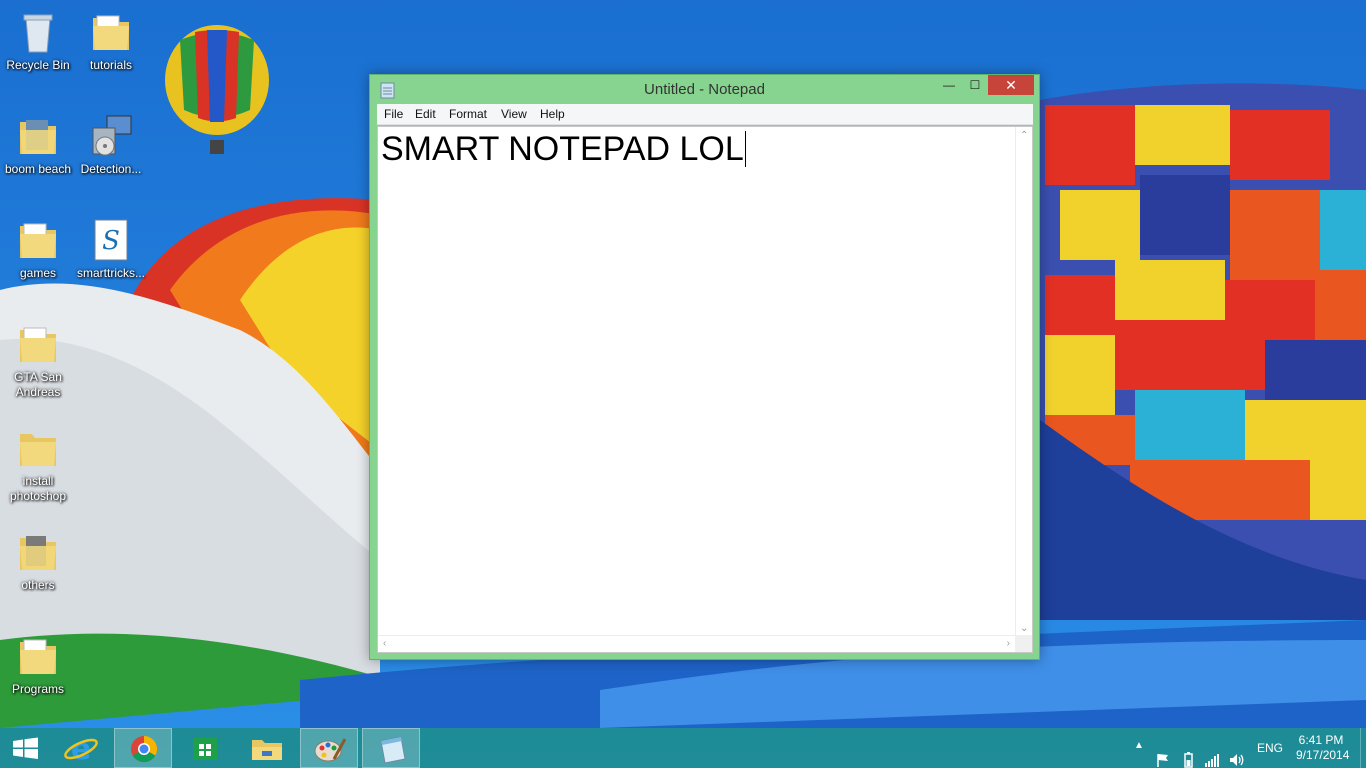 The image size is (1366, 768). I want to click on desktop-icon-boom-beach: boom beach, so click(38, 144).